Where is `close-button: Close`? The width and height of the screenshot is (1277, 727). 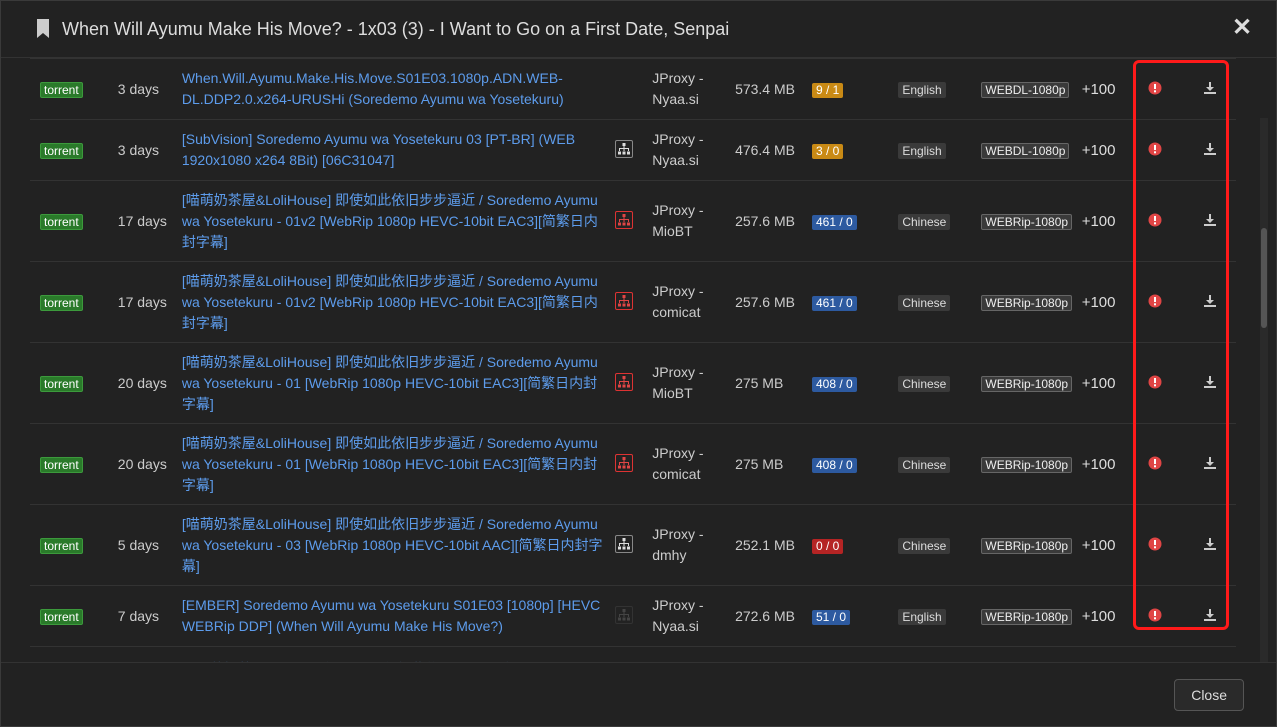 close-button: Close is located at coordinates (1209, 695).